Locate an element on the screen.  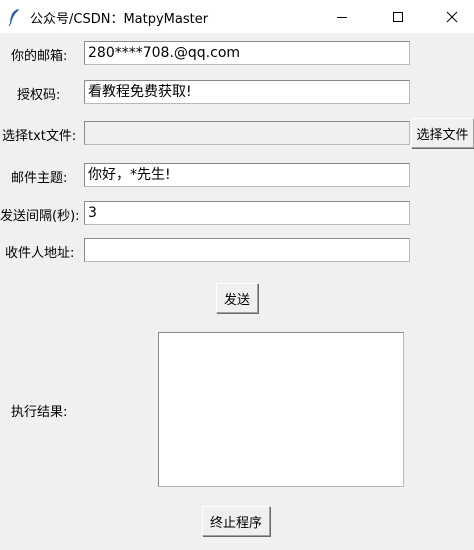
title-bar: 公众号/CSDN：MatpyMaster is located at coordinates (237, 16).